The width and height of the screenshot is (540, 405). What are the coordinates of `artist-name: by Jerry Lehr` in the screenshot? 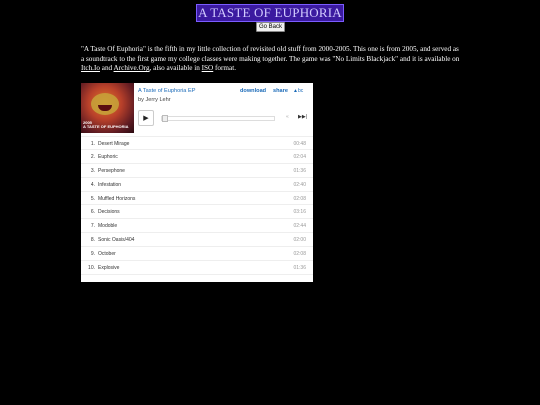 It's located at (154, 100).